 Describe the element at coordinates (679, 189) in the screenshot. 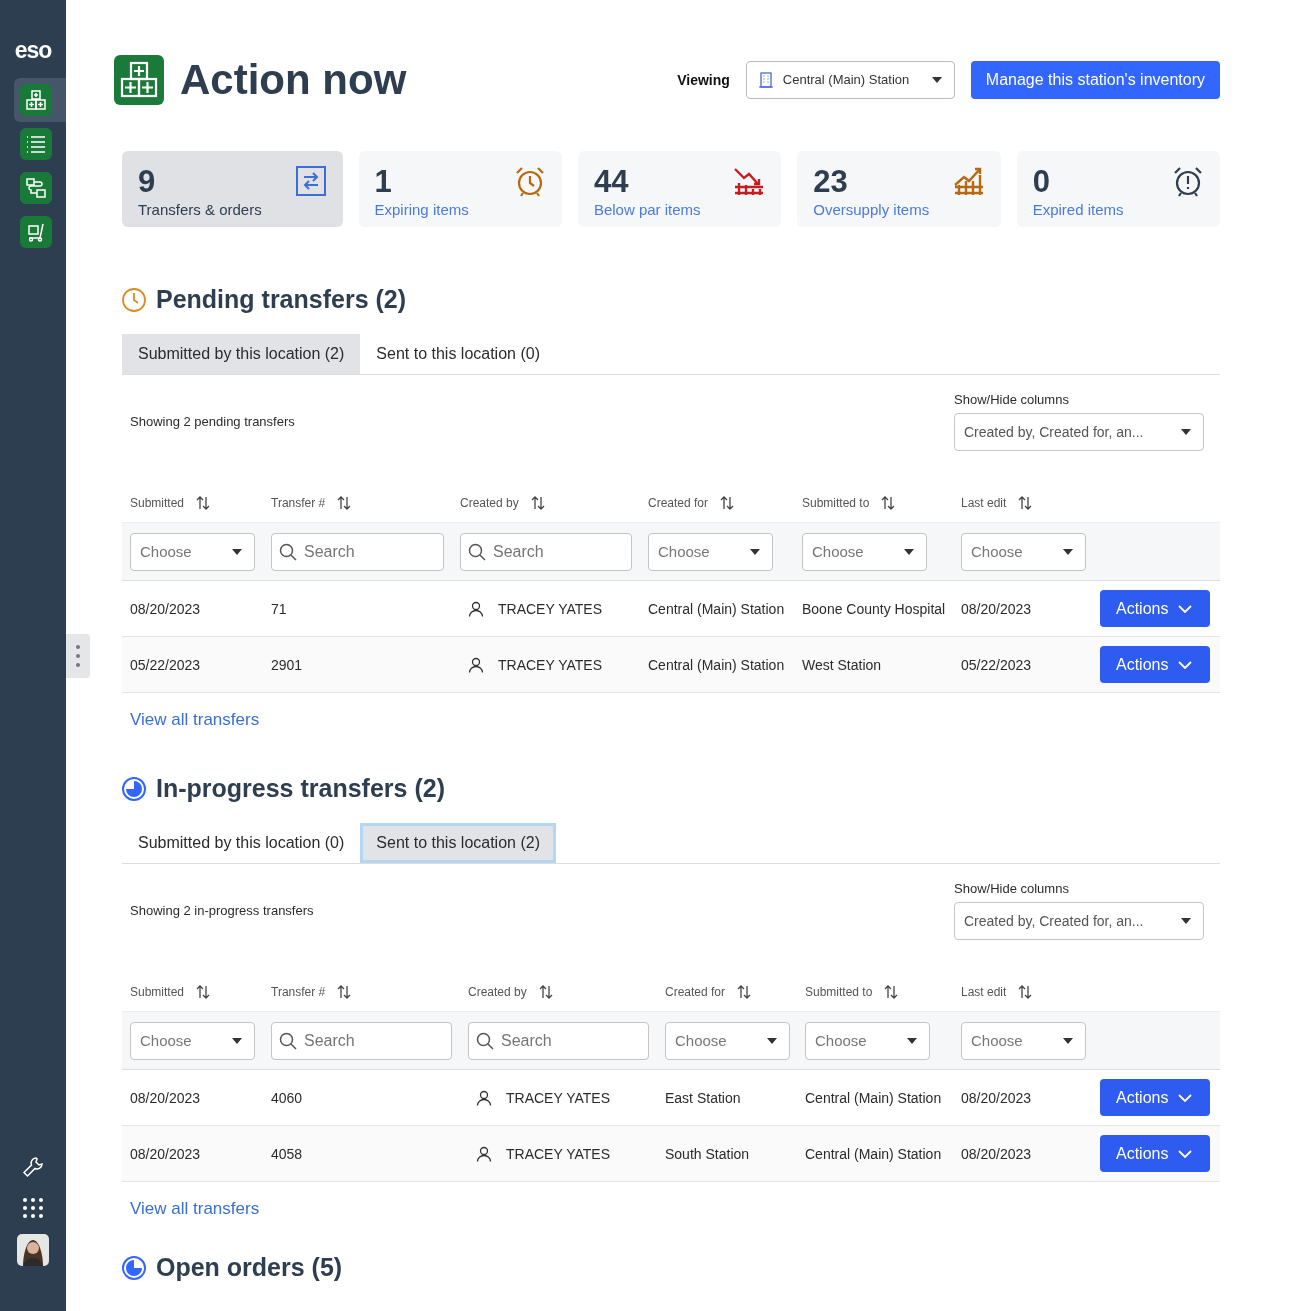

I see `stat-card: 44 Below par items` at that location.